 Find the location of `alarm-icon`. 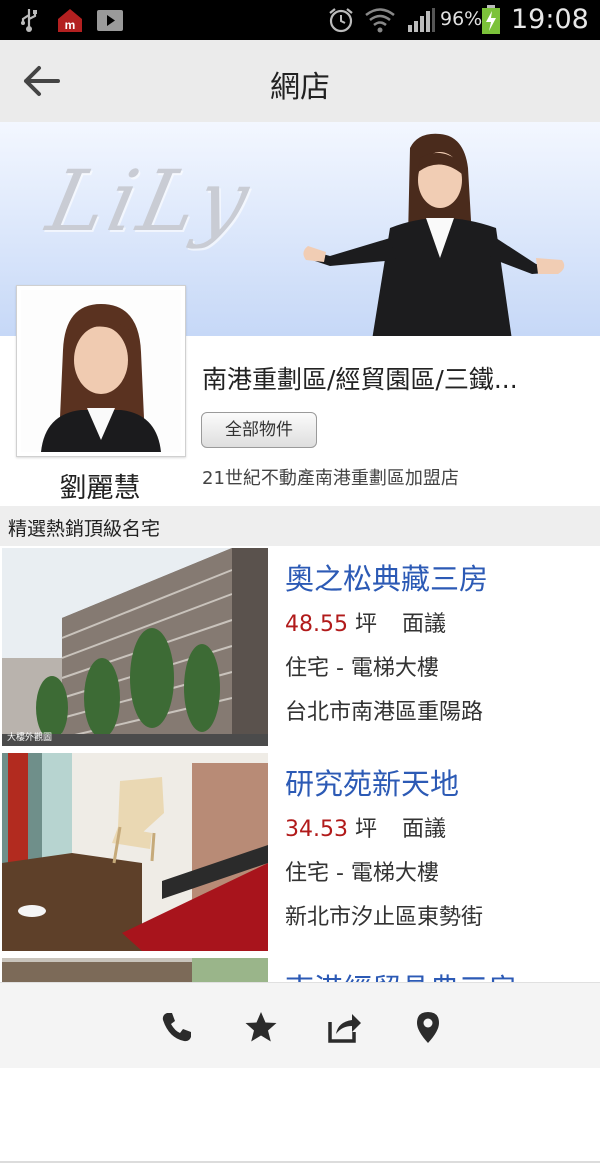

alarm-icon is located at coordinates (341, 20).